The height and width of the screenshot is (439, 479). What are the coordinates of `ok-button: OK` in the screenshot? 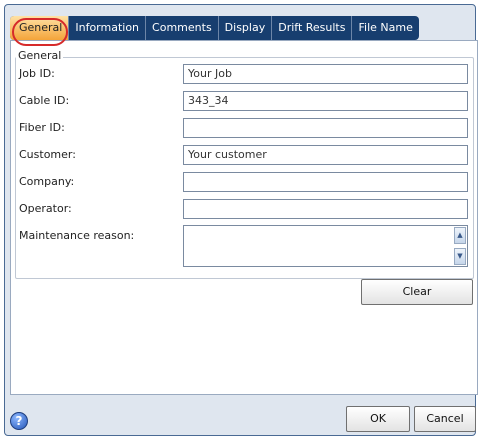 It's located at (378, 419).